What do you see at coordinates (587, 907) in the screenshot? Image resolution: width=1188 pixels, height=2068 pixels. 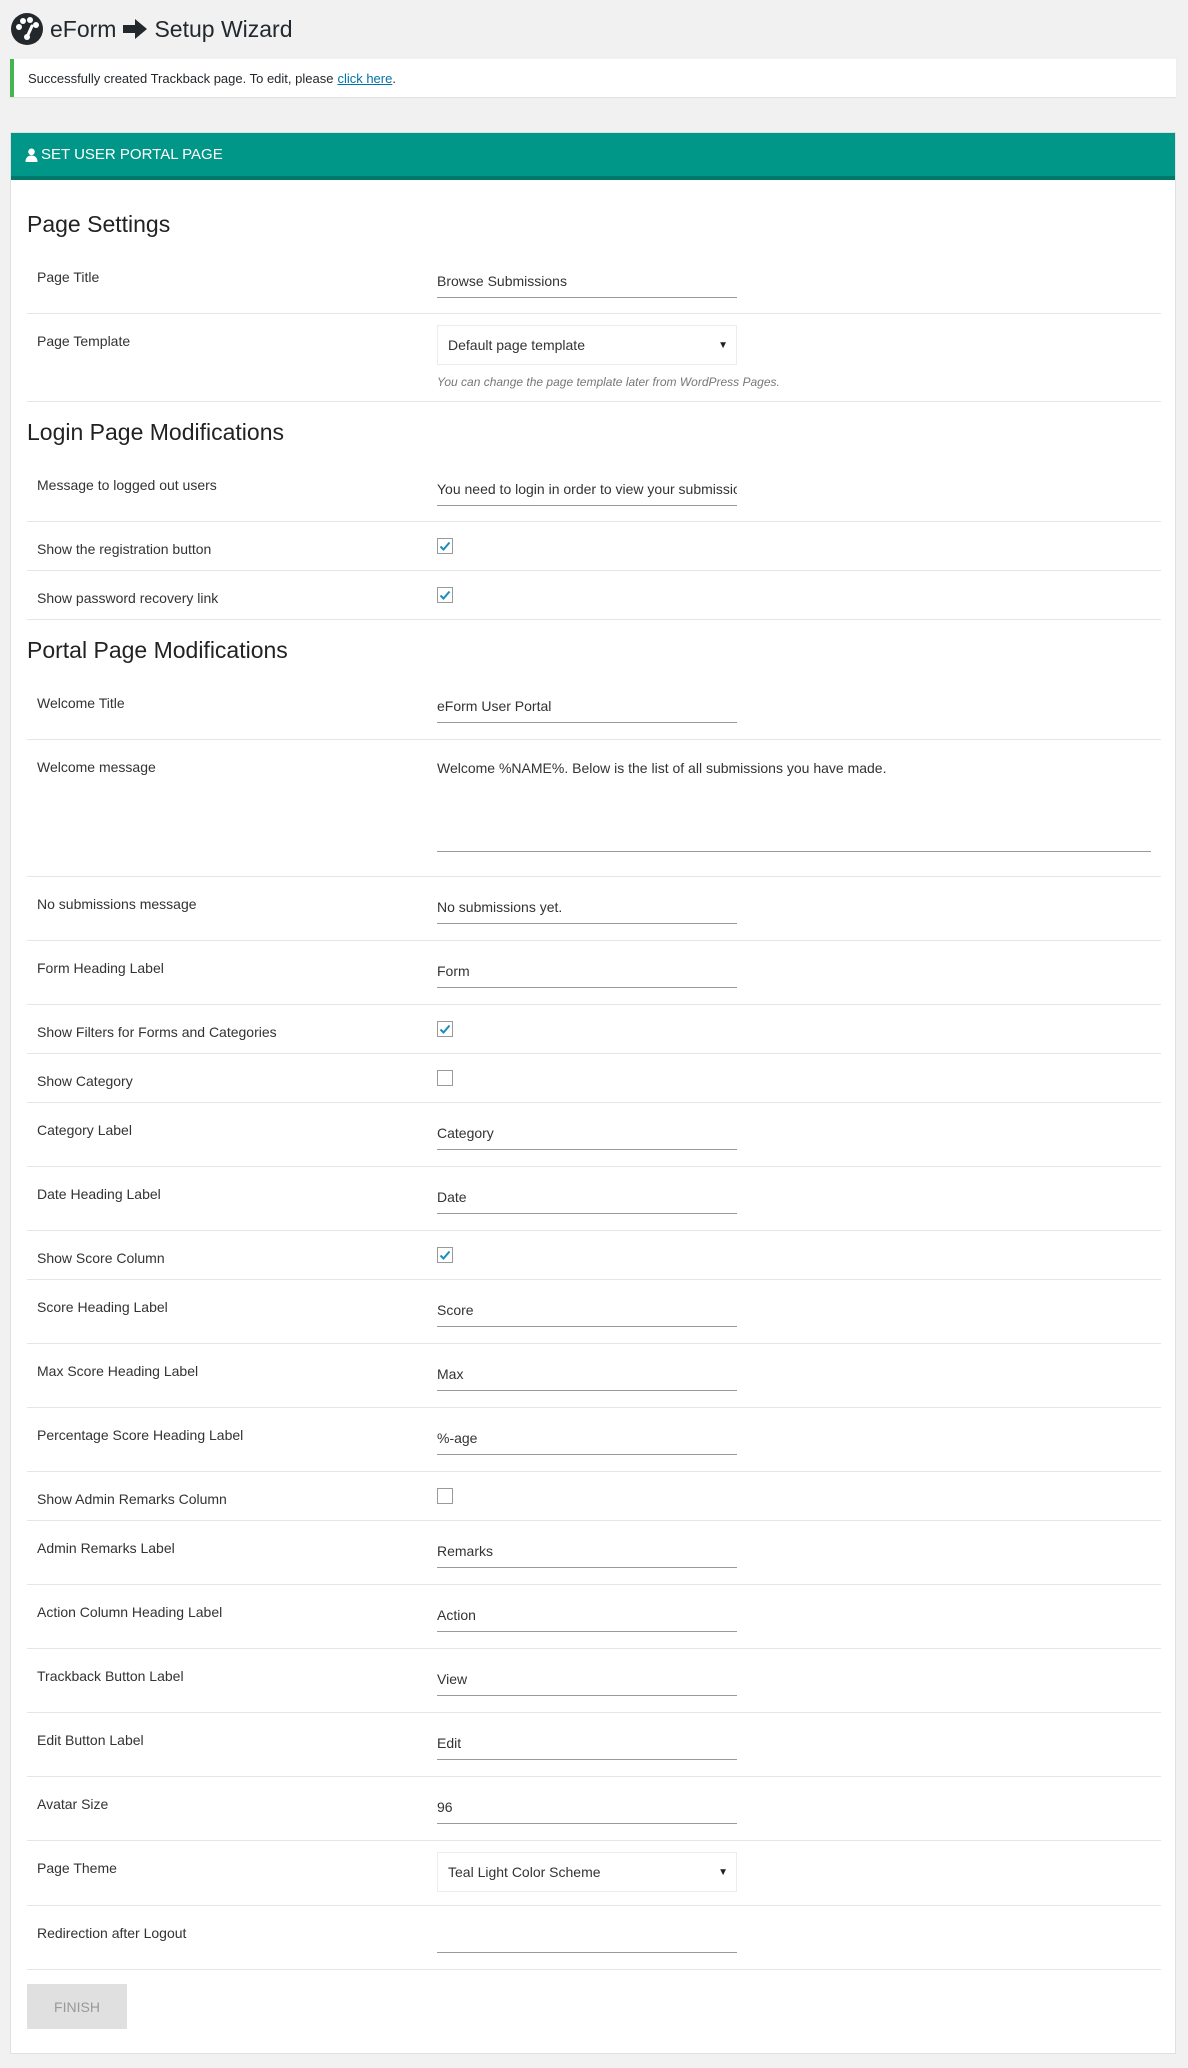 I see `no-submissions-input: No submissions yet.` at bounding box center [587, 907].